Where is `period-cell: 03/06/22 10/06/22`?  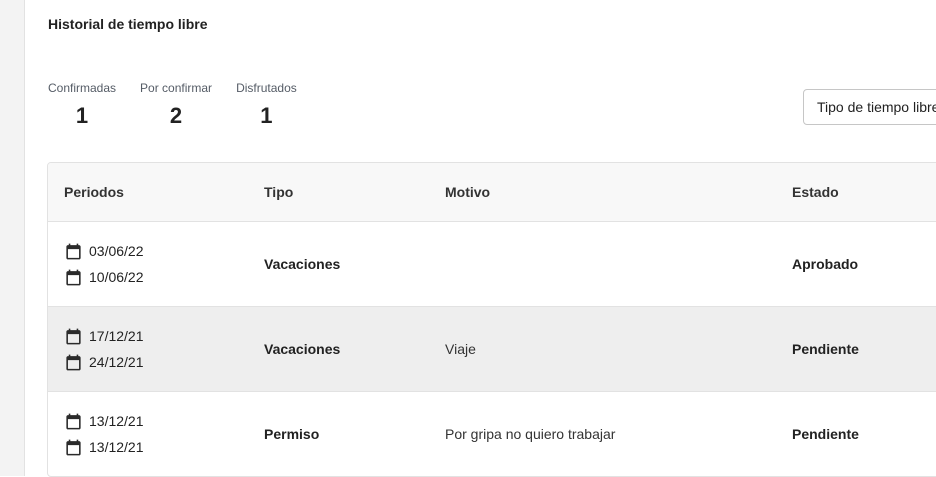
period-cell: 03/06/22 10/06/22 is located at coordinates (148, 264).